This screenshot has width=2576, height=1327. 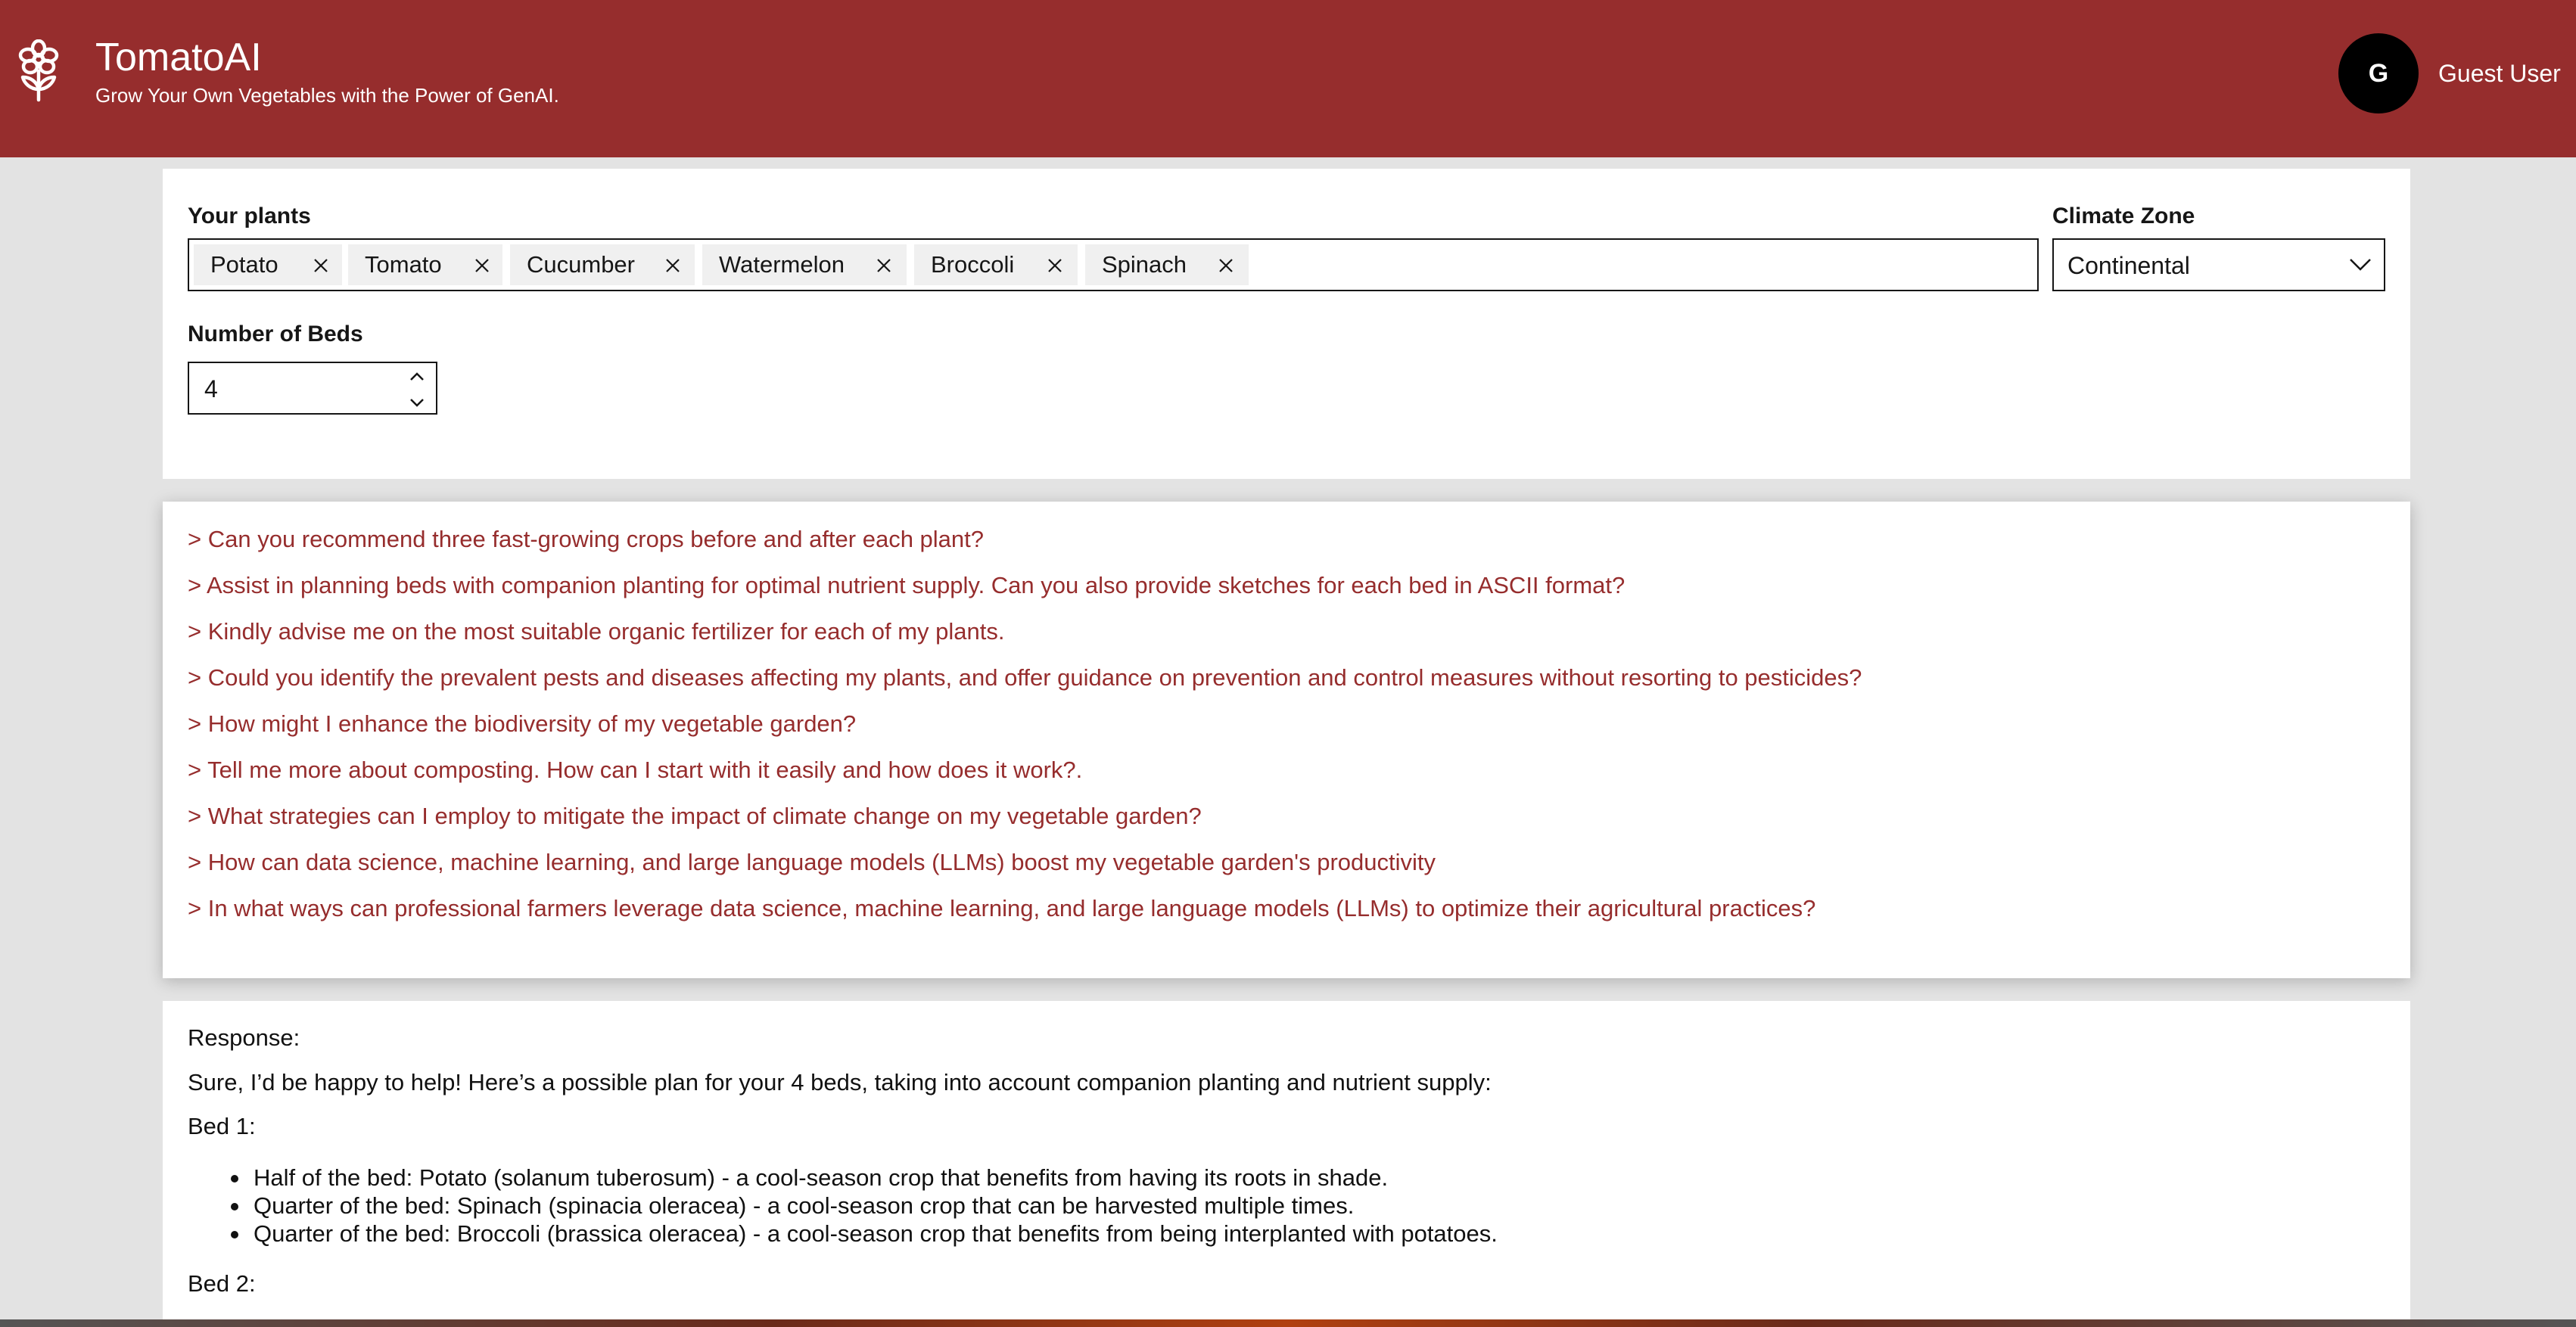 What do you see at coordinates (417, 377) in the screenshot?
I see `chevron-up-icon` at bounding box center [417, 377].